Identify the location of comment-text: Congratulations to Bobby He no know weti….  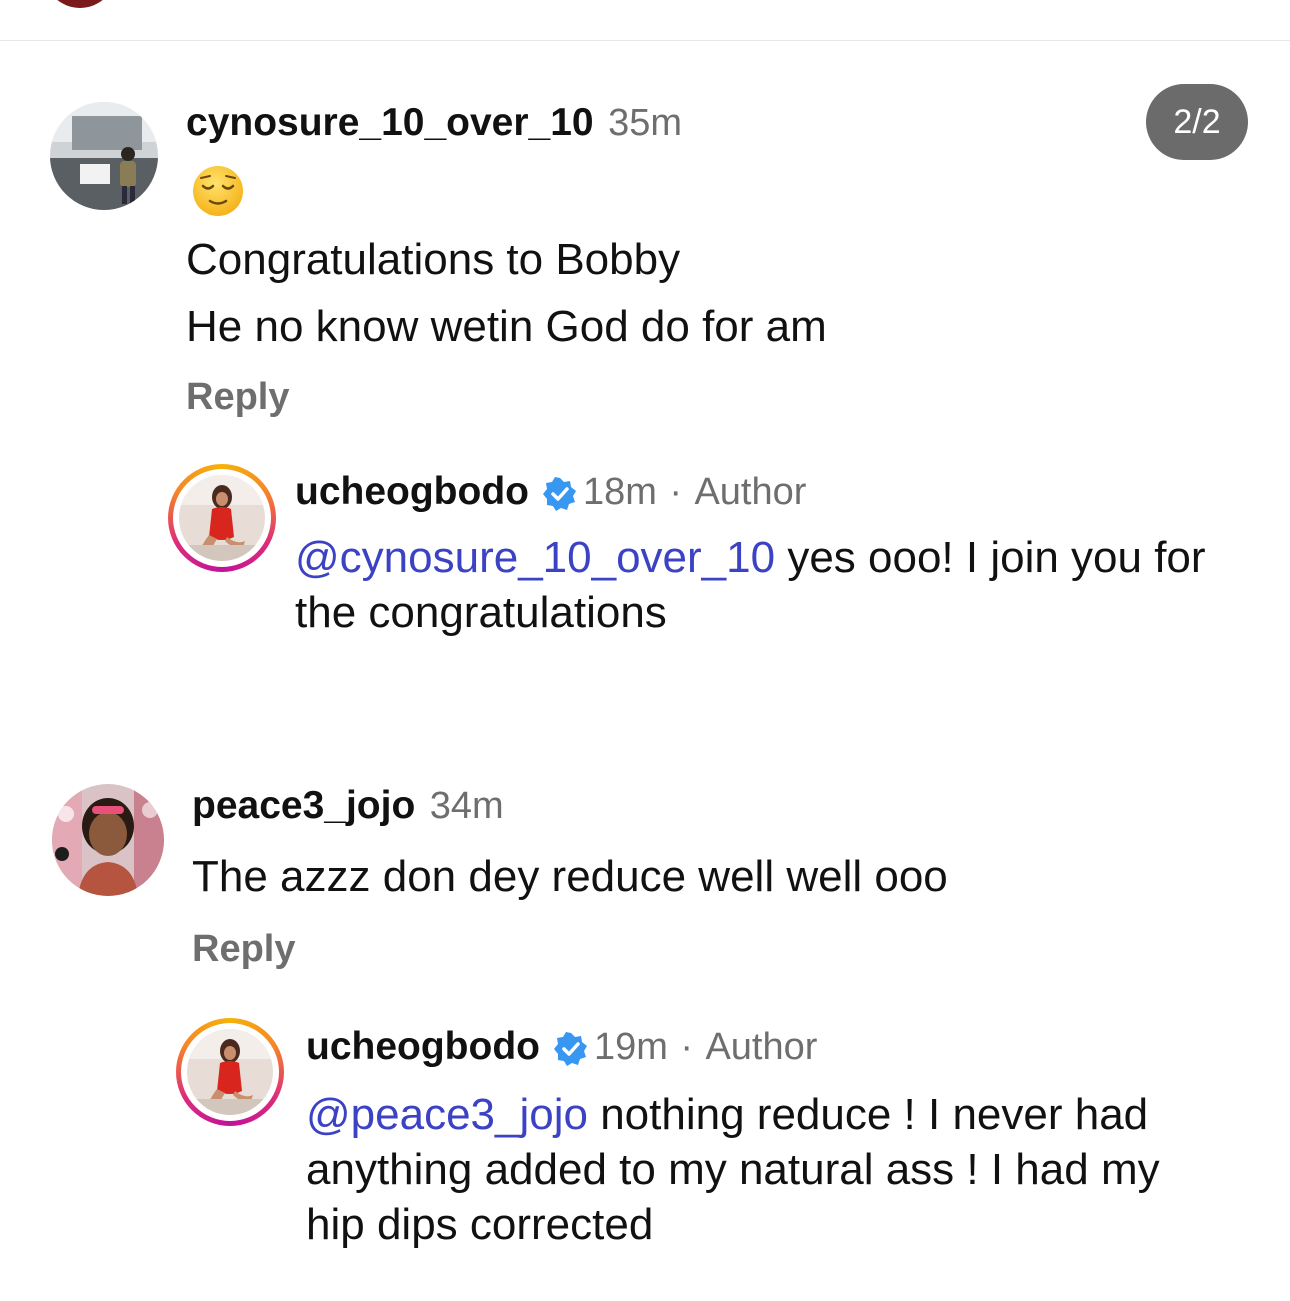
(506, 293).